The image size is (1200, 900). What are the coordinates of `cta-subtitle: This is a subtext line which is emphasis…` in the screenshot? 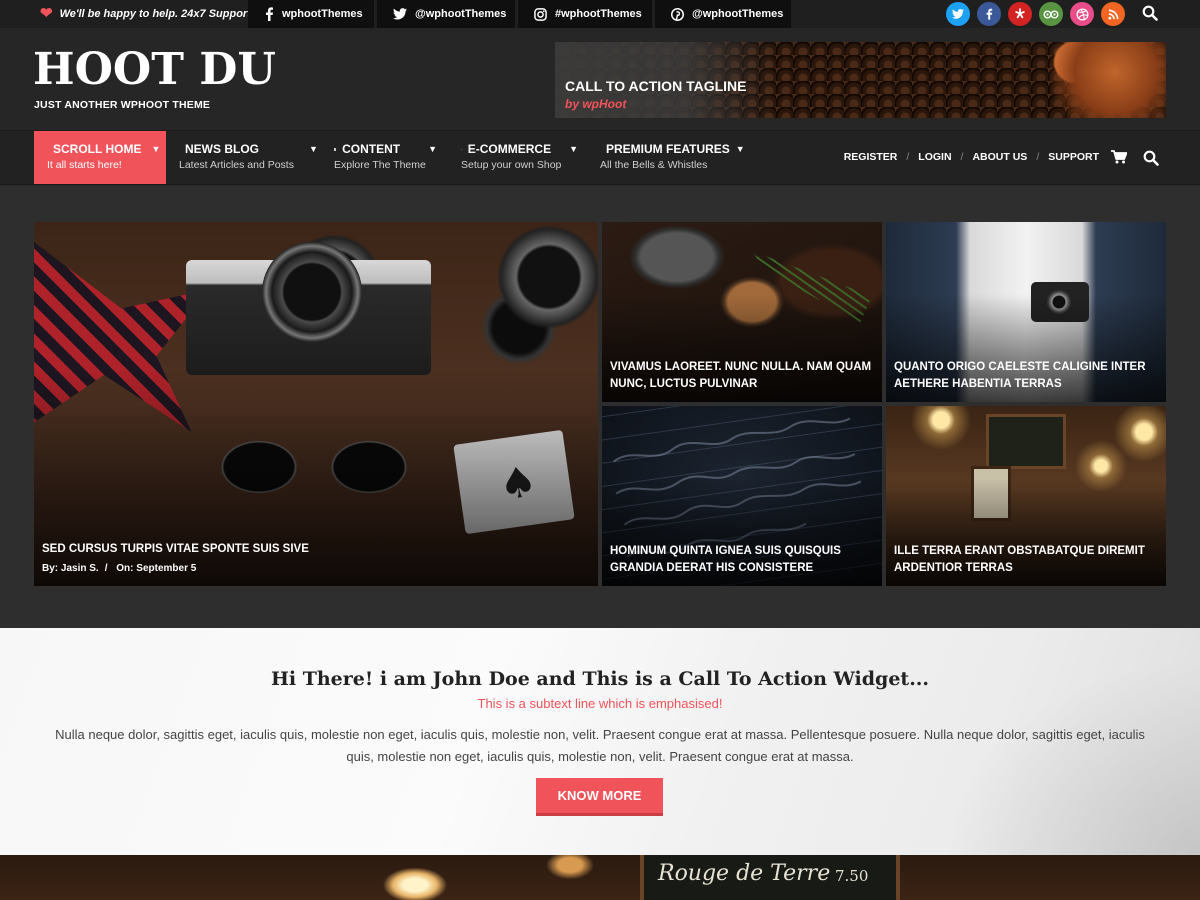 It's located at (600, 703).